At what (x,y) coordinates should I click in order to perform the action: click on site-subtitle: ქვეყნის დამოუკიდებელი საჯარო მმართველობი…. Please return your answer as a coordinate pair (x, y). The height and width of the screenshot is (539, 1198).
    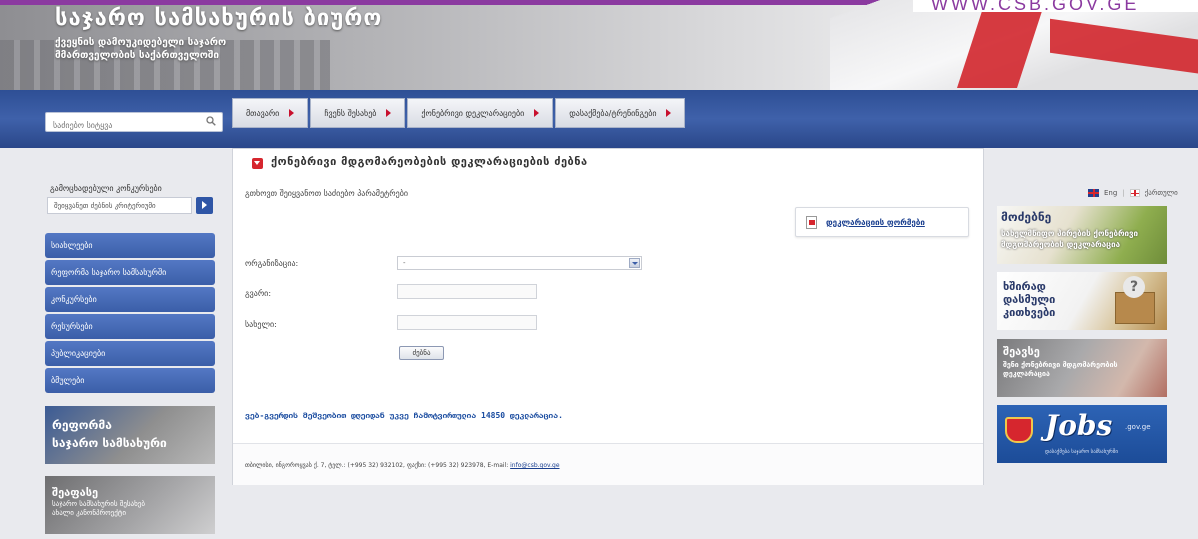
    Looking at the image, I should click on (141, 49).